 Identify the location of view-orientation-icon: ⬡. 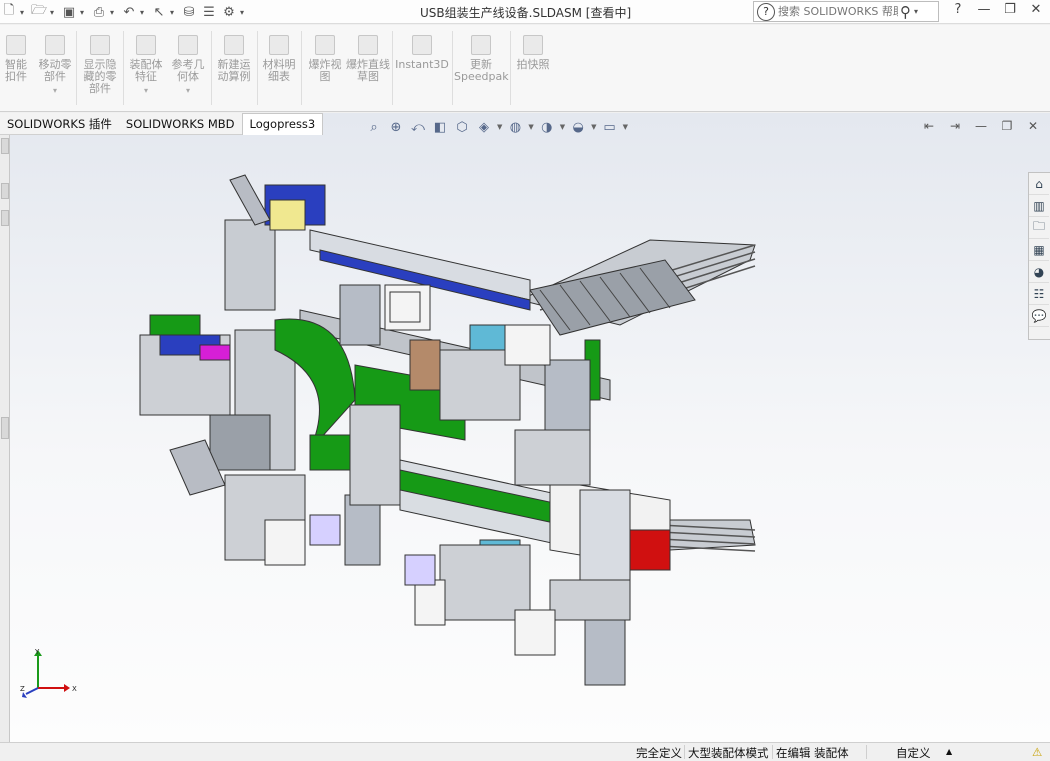
(462, 127).